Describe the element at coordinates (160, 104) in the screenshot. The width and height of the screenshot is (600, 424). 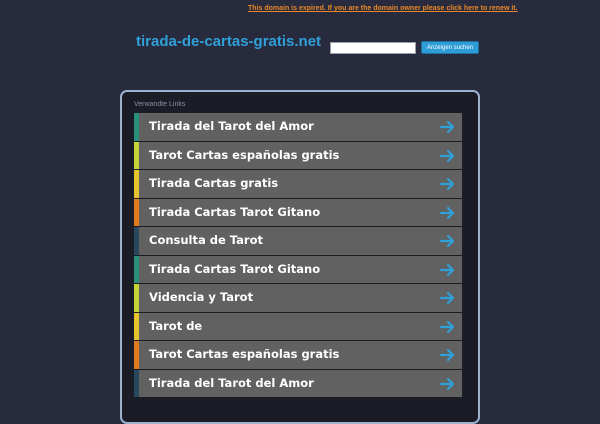
I see `related-links-heading: Verwandte Links` at that location.